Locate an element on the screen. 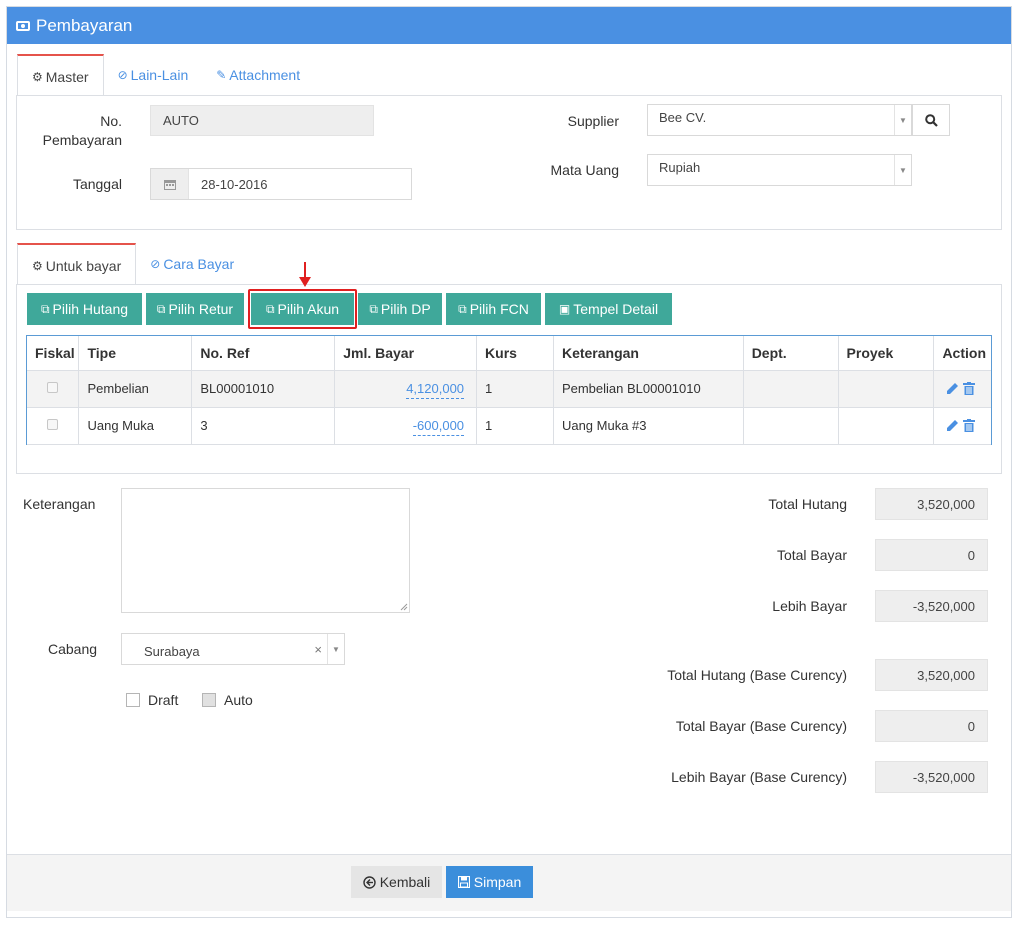 Image resolution: width=1024 pixels, height=927 pixels. red-arrow-icon is located at coordinates (305, 274).